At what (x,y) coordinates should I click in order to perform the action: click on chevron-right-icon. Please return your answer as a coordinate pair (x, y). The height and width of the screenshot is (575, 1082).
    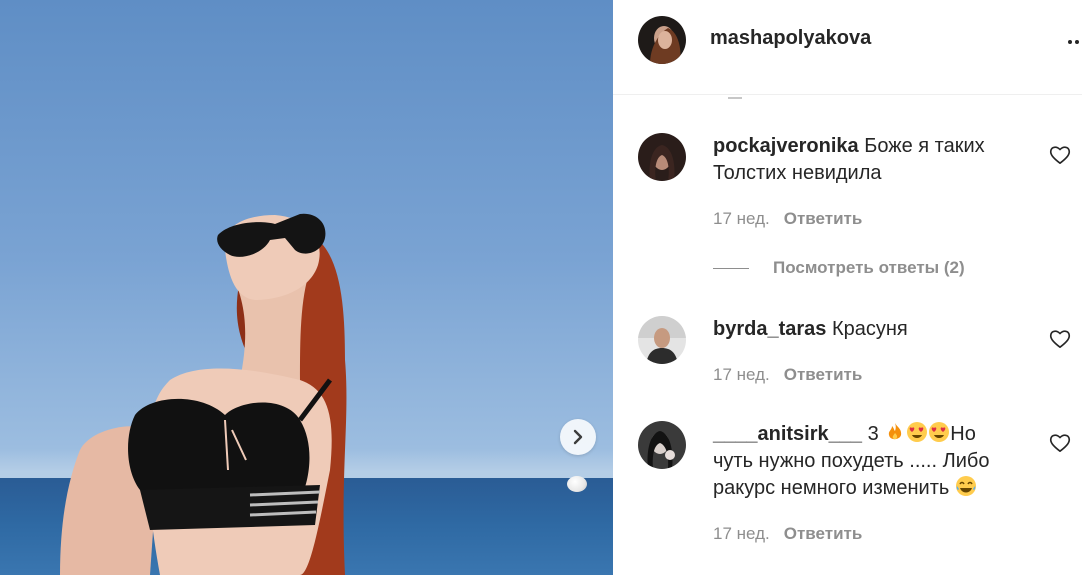
    Looking at the image, I should click on (578, 437).